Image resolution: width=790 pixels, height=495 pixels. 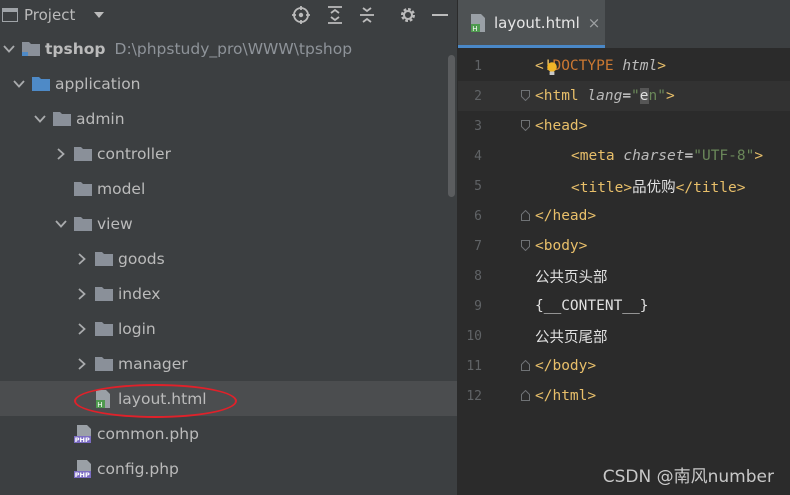 I want to click on line-number: 11, so click(x=470, y=366).